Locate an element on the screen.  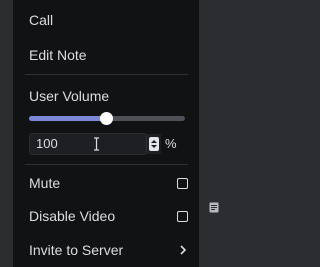
volume-spinner is located at coordinates (154, 144).